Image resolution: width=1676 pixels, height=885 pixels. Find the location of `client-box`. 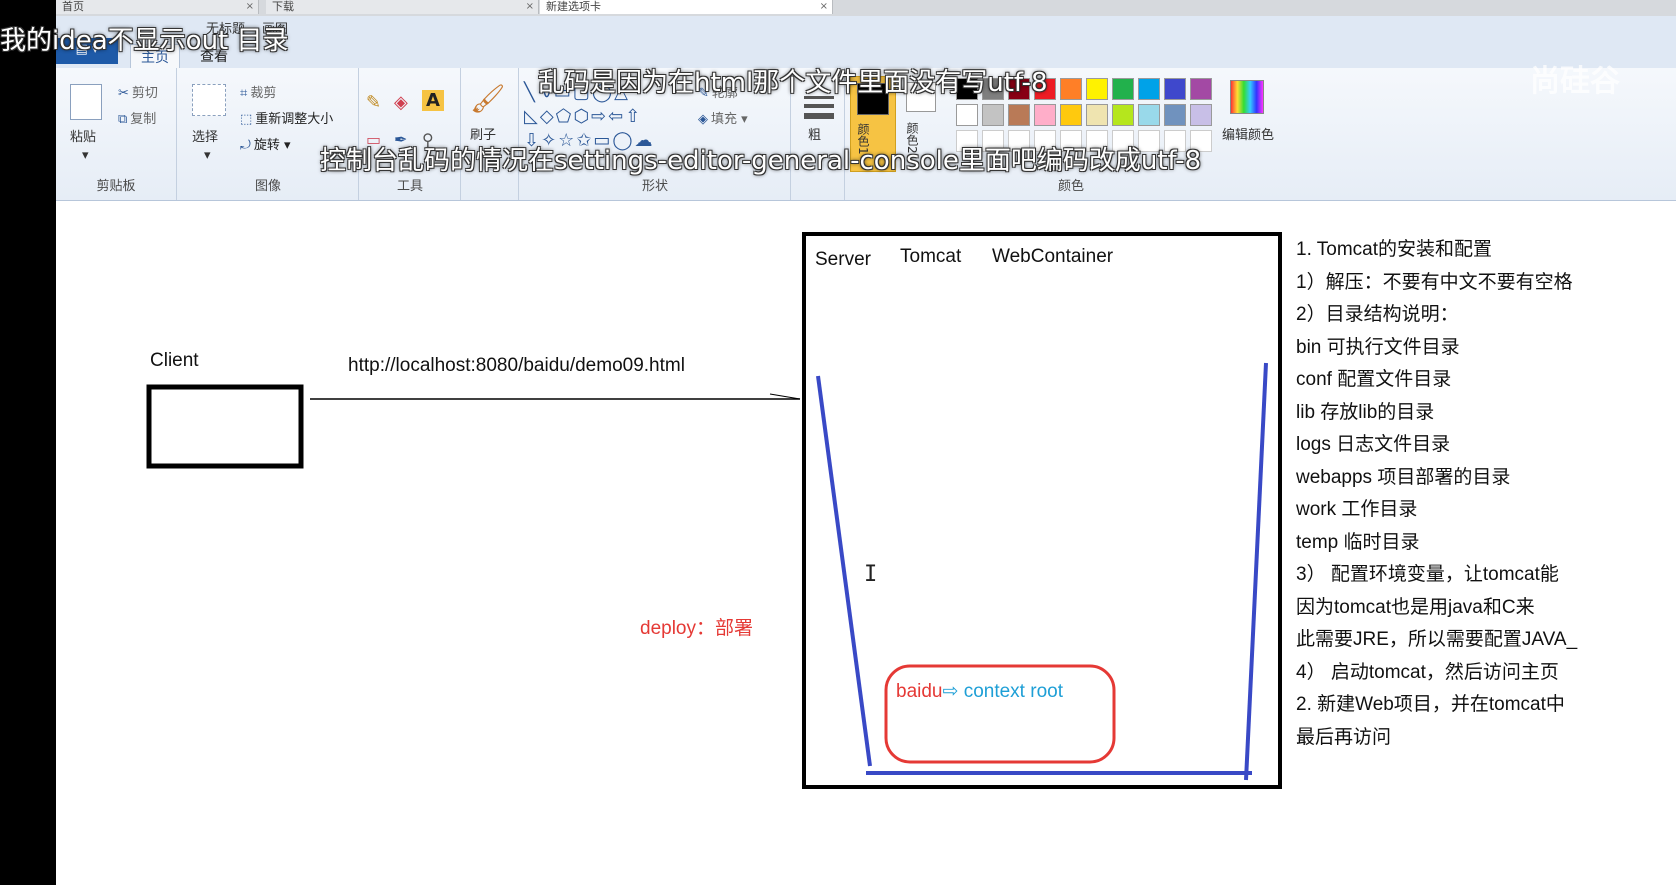

client-box is located at coordinates (225, 426).